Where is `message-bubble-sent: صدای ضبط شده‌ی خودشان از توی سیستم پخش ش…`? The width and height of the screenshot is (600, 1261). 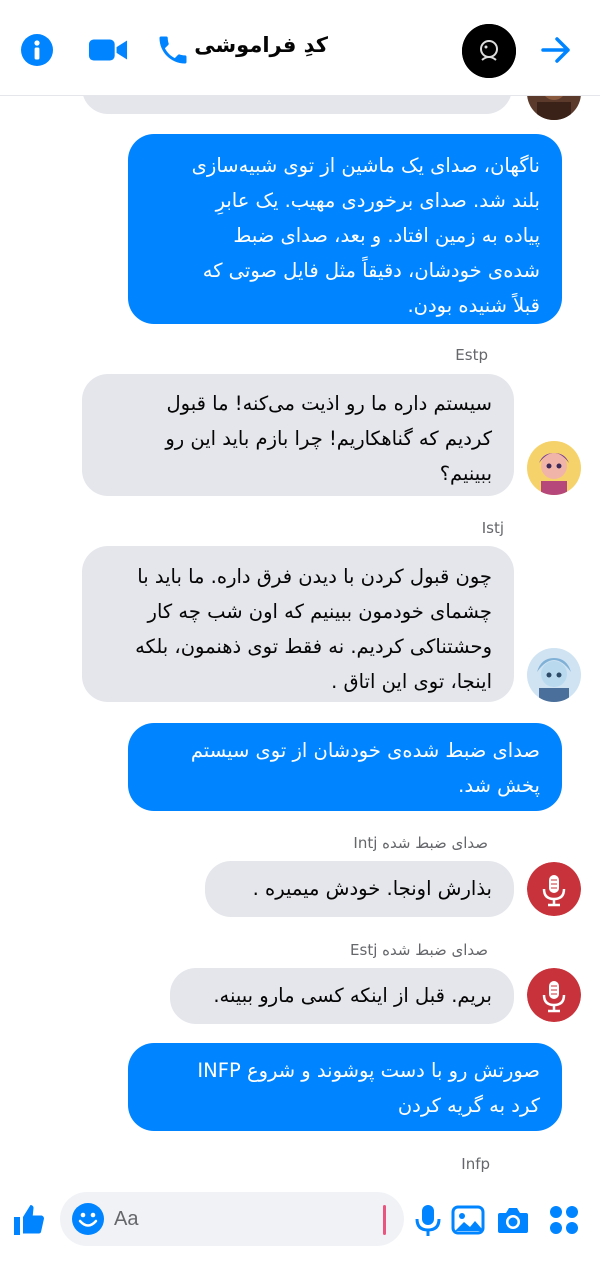 message-bubble-sent: صدای ضبط شده‌ی خودشان از توی سیستم پخش ش… is located at coordinates (345, 767).